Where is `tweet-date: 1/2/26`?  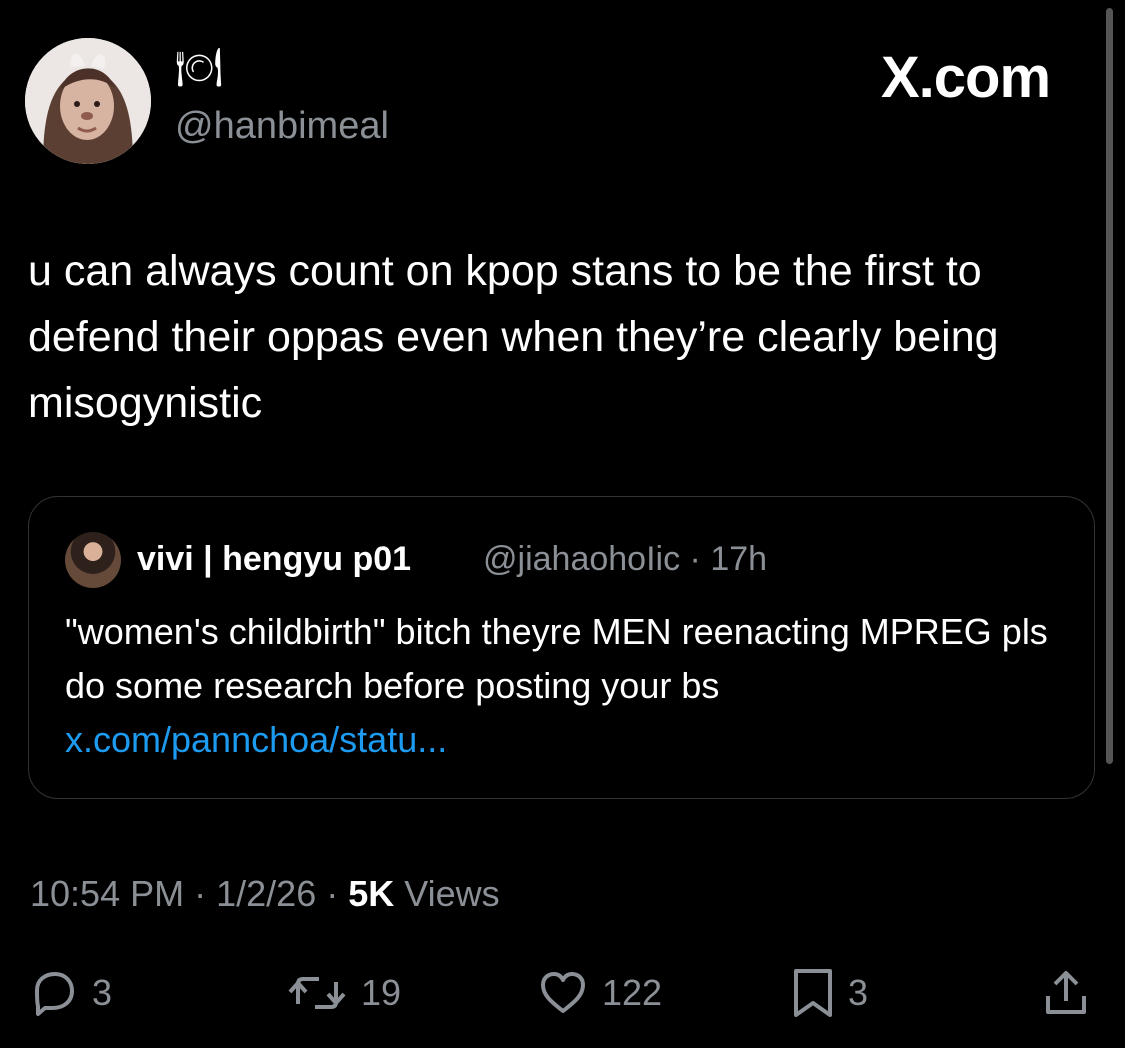 tweet-date: 1/2/26 is located at coordinates (266, 893).